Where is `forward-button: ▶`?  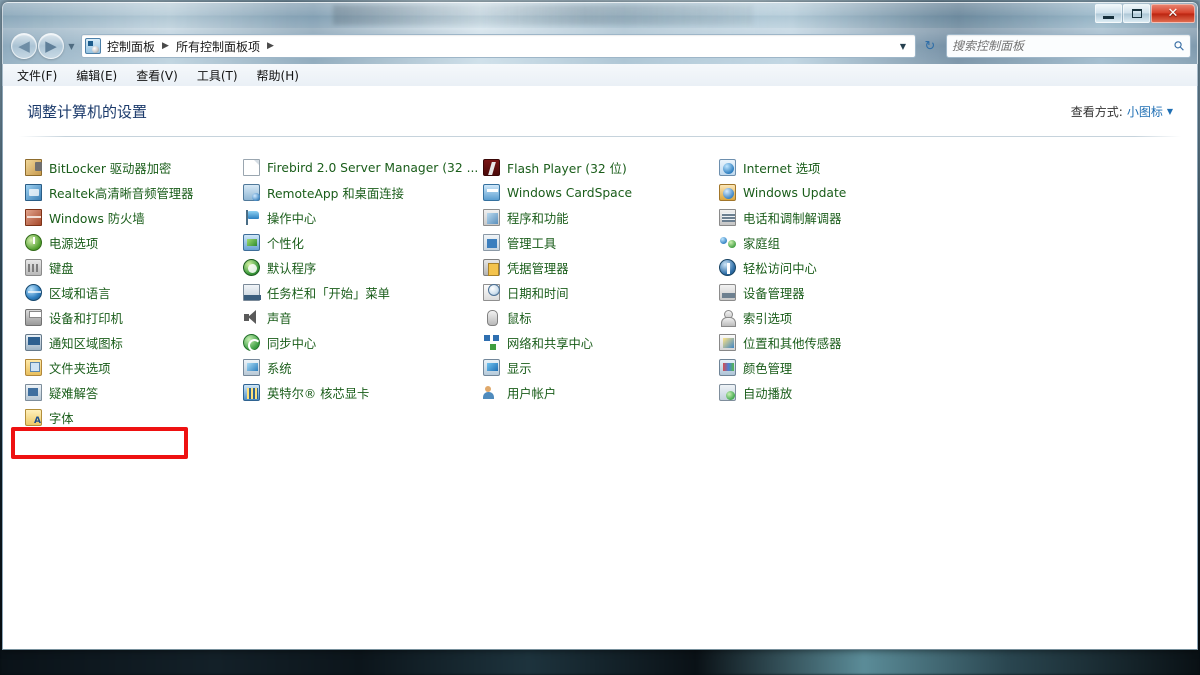 forward-button: ▶ is located at coordinates (51, 46).